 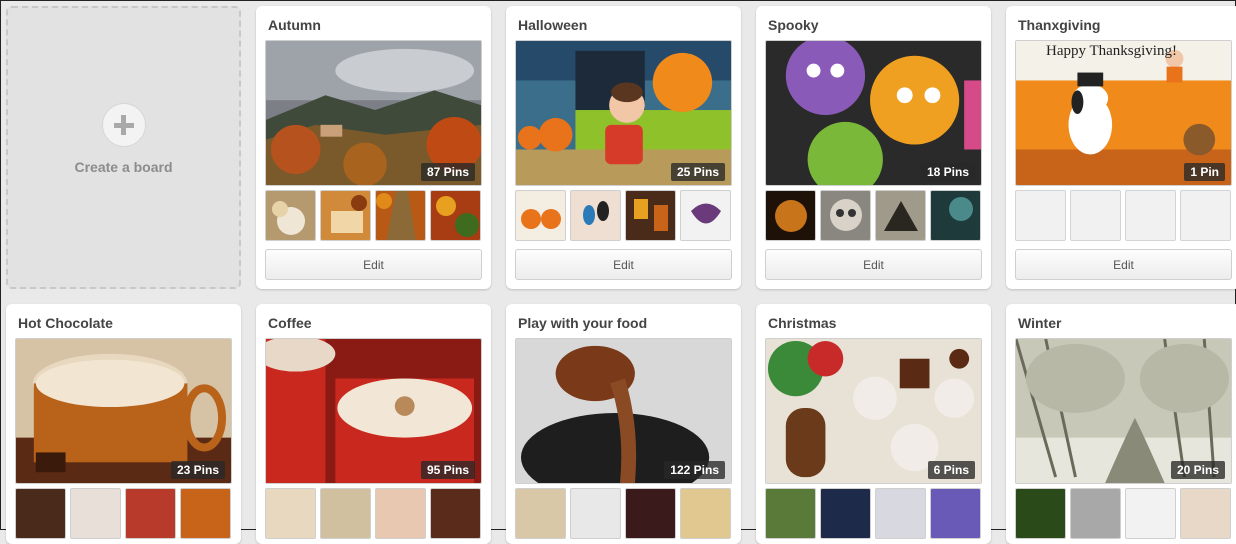 I want to click on pin-count: 20 Pins, so click(x=1197, y=470).